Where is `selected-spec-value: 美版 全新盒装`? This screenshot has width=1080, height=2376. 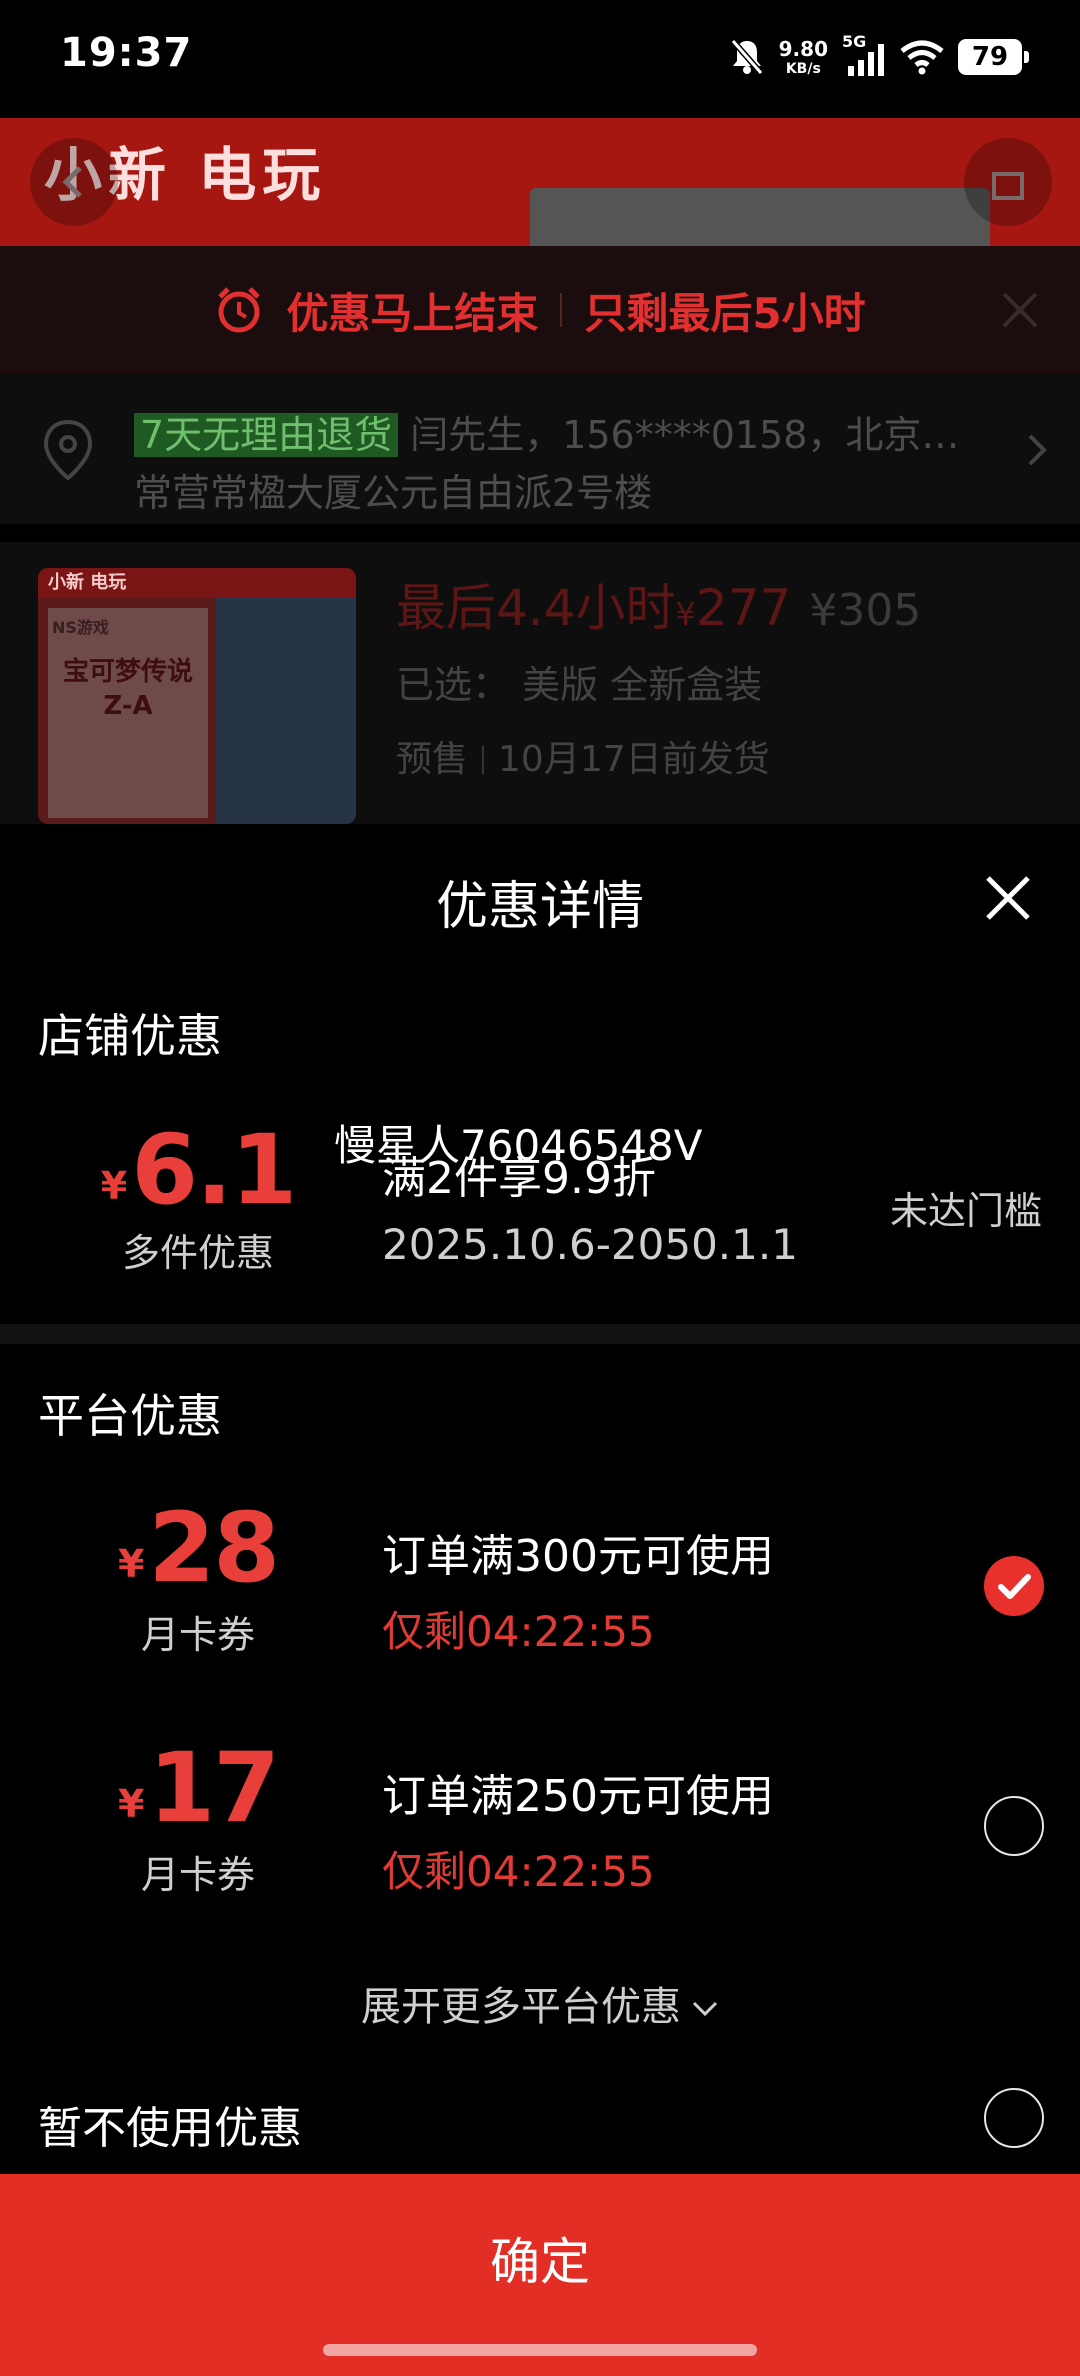 selected-spec-value: 美版 全新盒装 is located at coordinates (642, 685).